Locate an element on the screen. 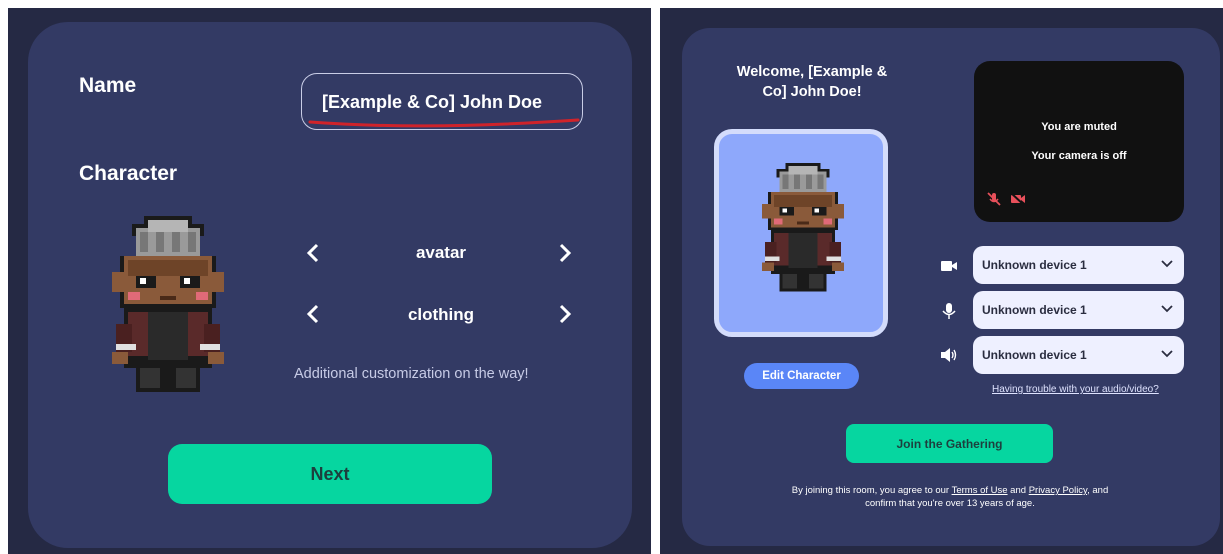 This screenshot has width=1223, height=554. legal-text-1: By joining this room, you agree to our is located at coordinates (871, 490).